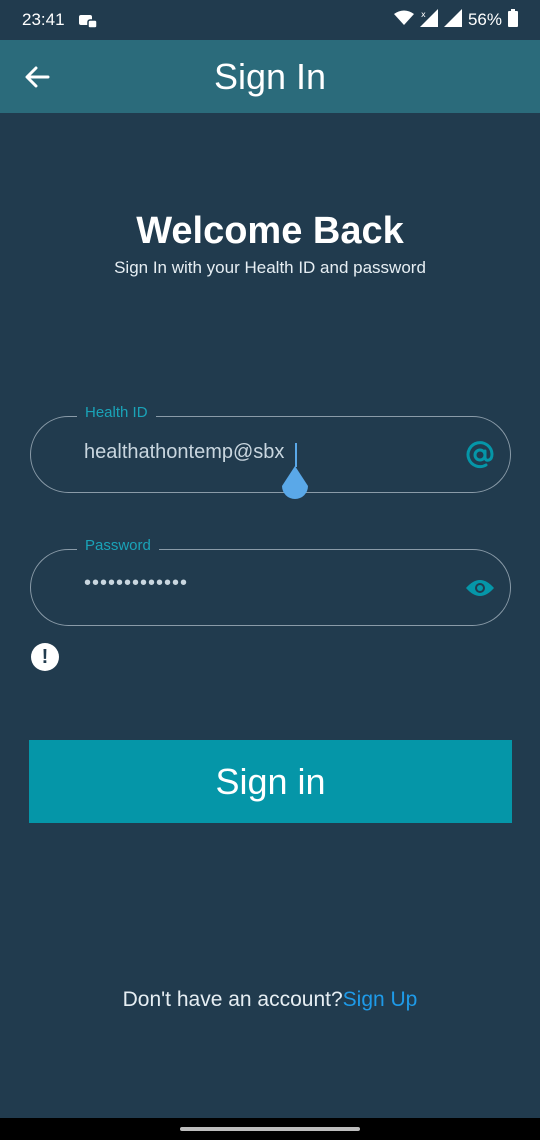 The width and height of the screenshot is (540, 1140). I want to click on battery-percent: 56%, so click(484, 19).